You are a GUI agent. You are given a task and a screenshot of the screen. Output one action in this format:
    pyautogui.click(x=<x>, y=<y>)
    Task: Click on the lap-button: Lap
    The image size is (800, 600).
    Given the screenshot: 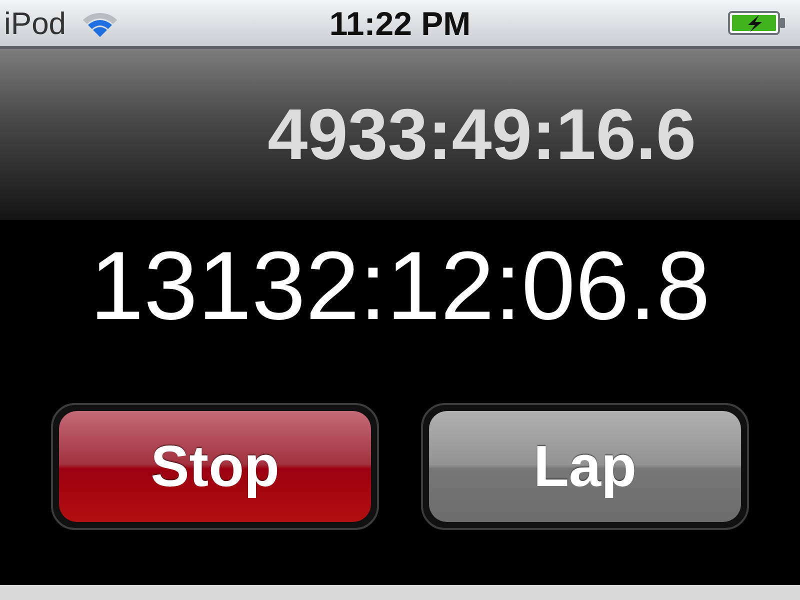 What is the action you would take?
    pyautogui.click(x=585, y=466)
    